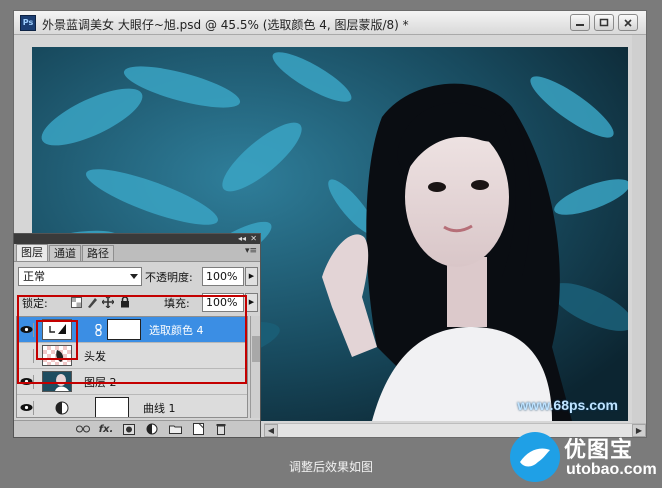 The width and height of the screenshot is (662, 488). What do you see at coordinates (251, 251) in the screenshot?
I see `panel-menu-icon: ▾≡` at bounding box center [251, 251].